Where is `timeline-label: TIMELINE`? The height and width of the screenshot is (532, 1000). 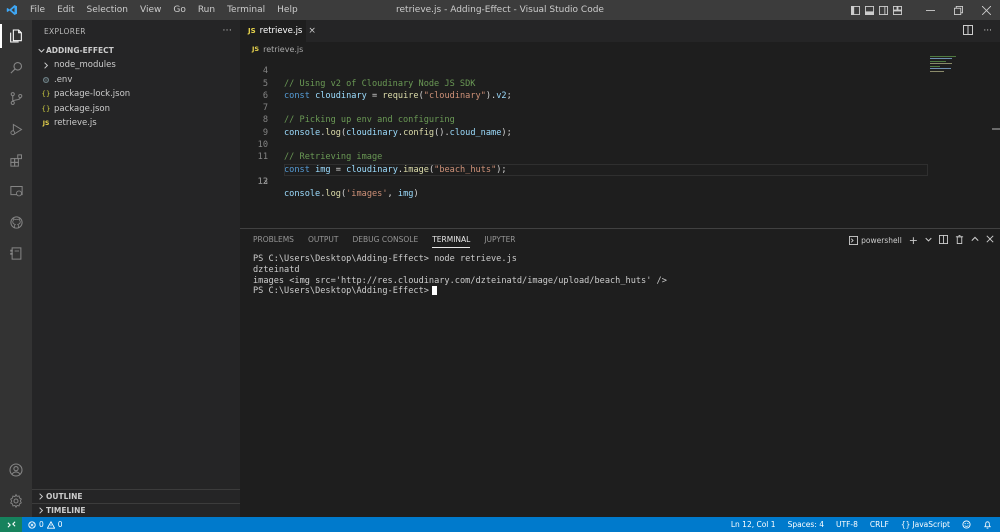
timeline-label: TIMELINE is located at coordinates (66, 510).